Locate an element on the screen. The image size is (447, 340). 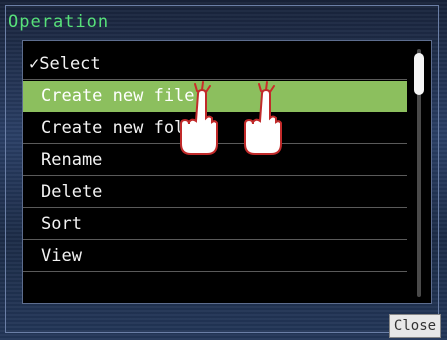
menu-item-delete: Delete is located at coordinates (215, 192).